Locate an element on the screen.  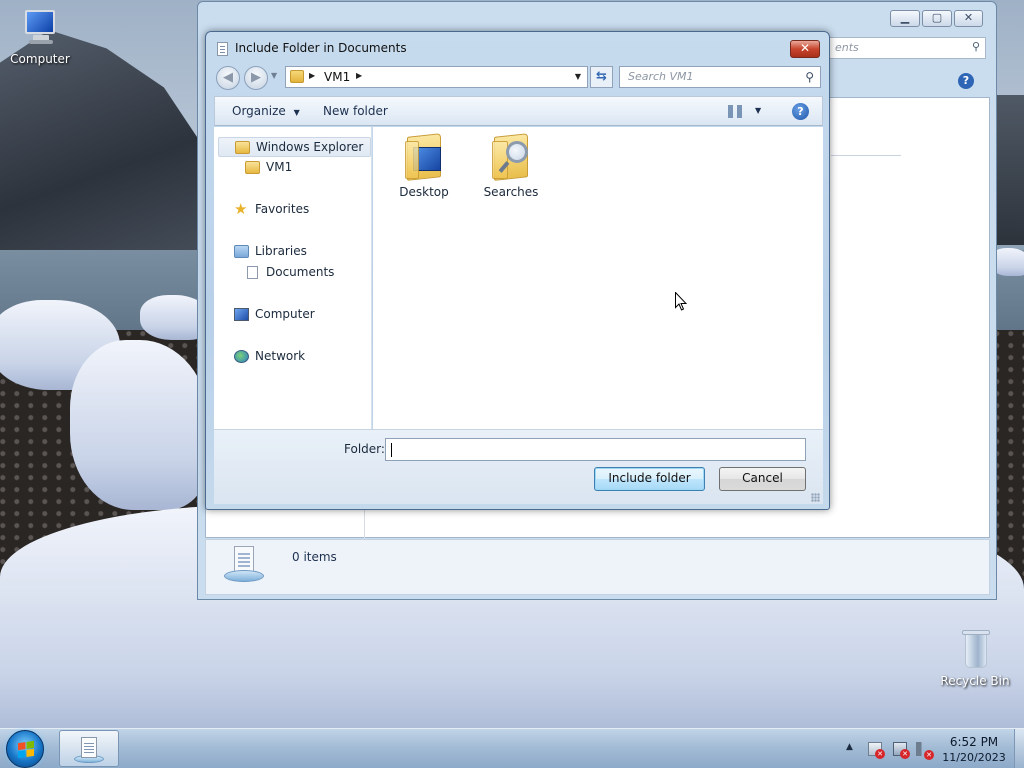
show-desktop-button is located at coordinates (1019, 748).